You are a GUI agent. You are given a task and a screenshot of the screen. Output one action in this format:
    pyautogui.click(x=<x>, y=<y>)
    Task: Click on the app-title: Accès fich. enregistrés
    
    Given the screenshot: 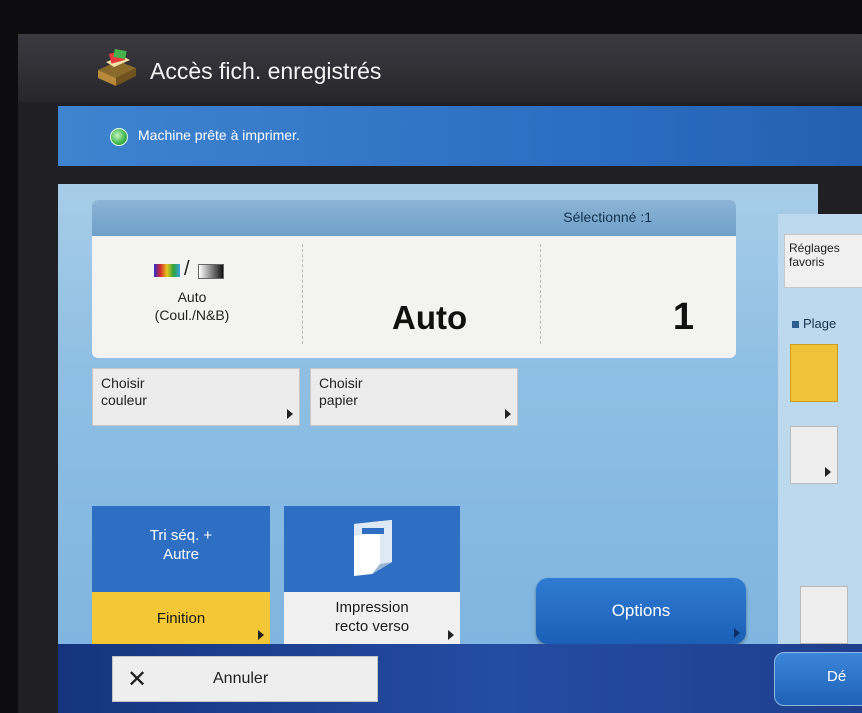 What is the action you would take?
    pyautogui.click(x=266, y=71)
    